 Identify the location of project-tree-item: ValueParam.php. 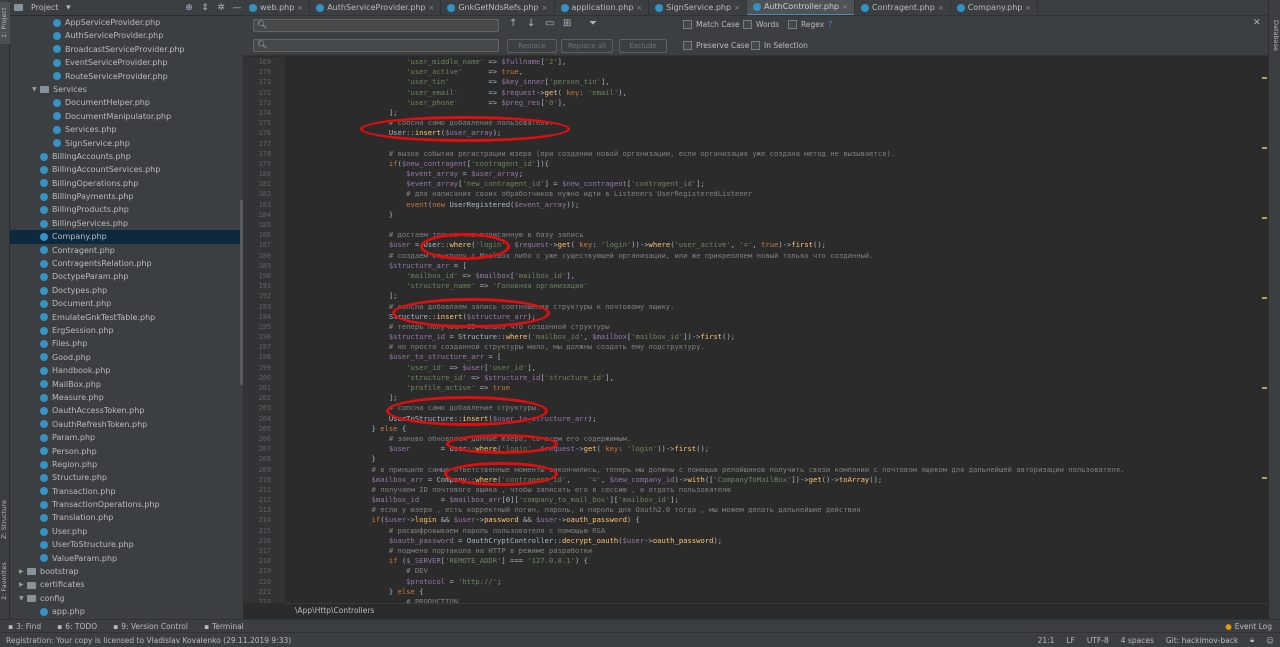
(126, 558).